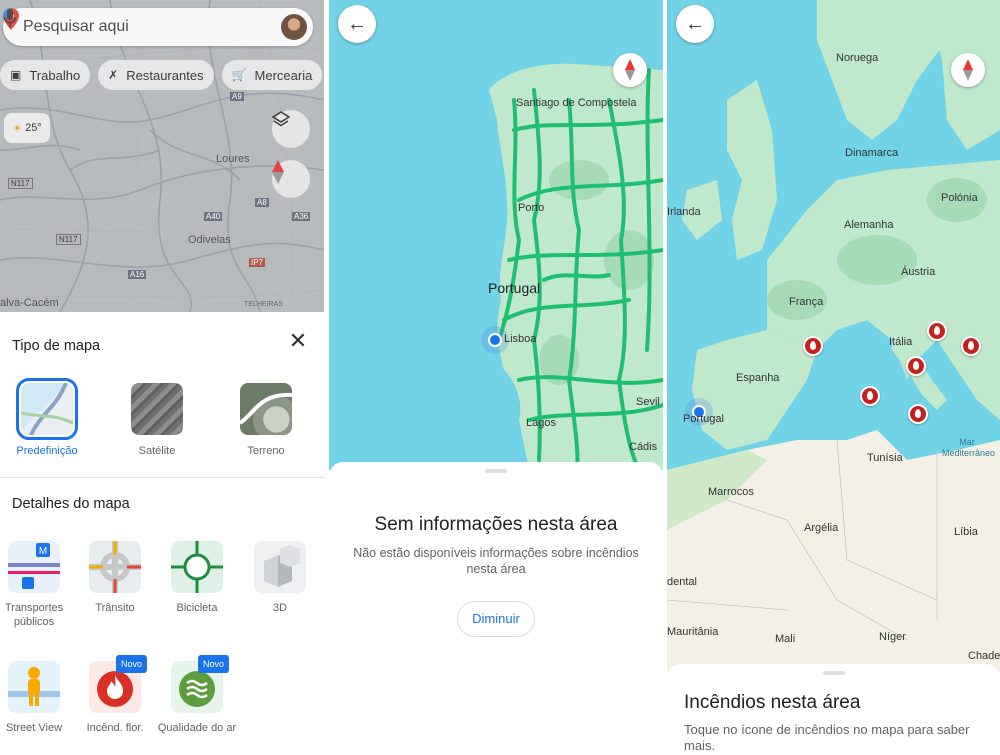 The width and height of the screenshot is (1000, 755). Describe the element at coordinates (131, 664) in the screenshot. I see `new-badge: Novo` at that location.